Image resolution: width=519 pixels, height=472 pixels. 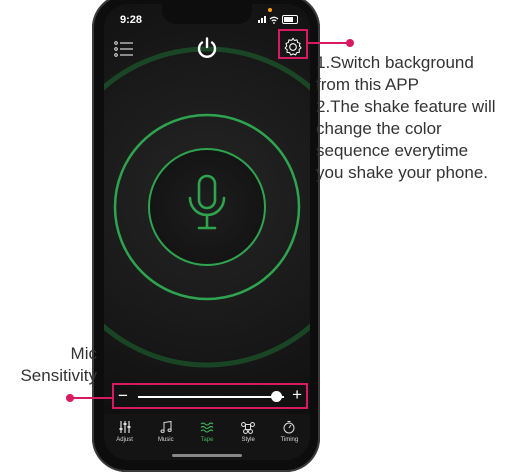 I want to click on tab-label: Style, so click(x=248, y=440).